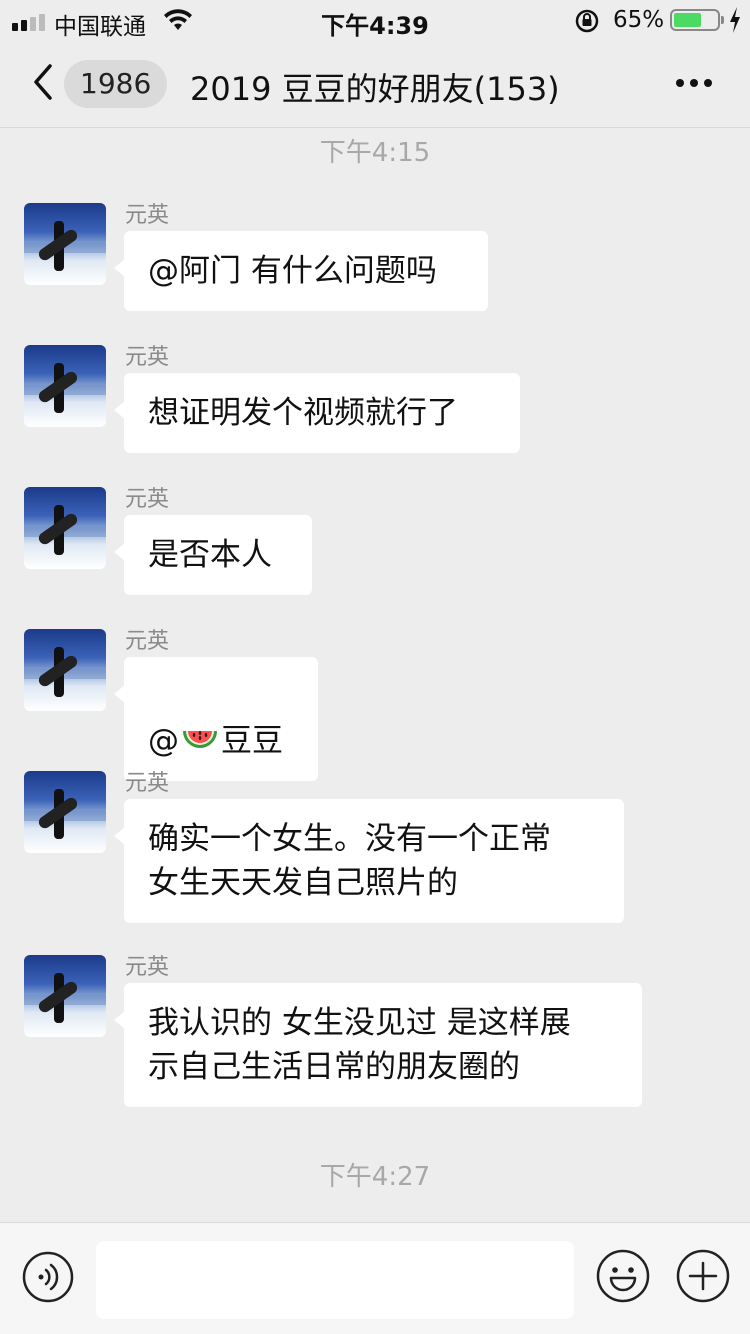  I want to click on back-chevron-icon, so click(43, 82).